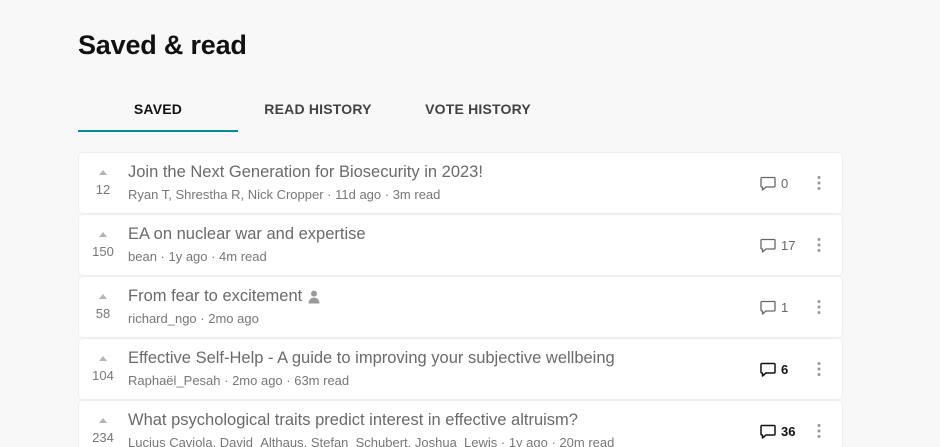 The image size is (940, 447). What do you see at coordinates (215, 296) in the screenshot?
I see `post-title-text: From fear to excitement` at bounding box center [215, 296].